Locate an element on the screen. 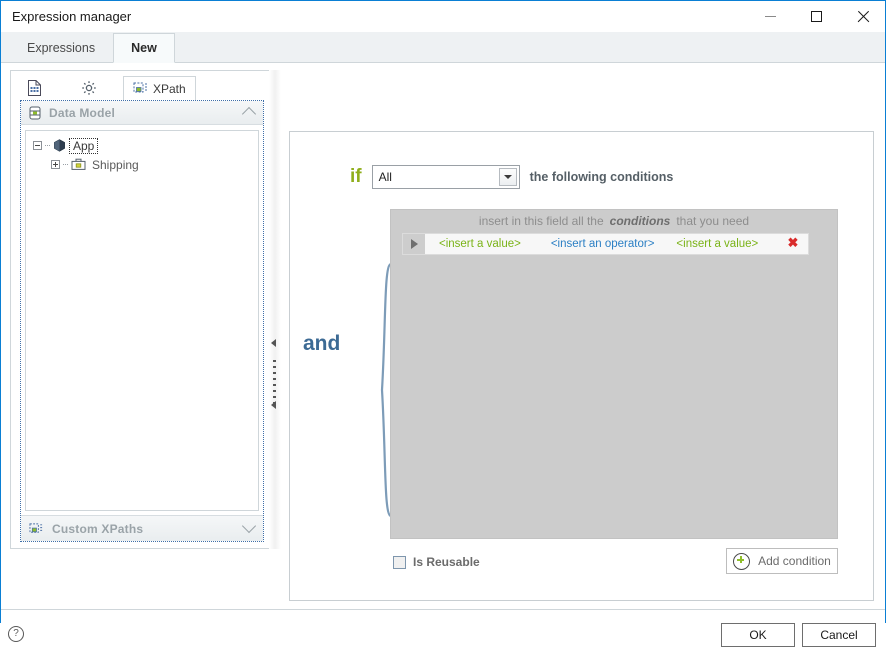  tab-expressions: Expressions is located at coordinates (61, 47).